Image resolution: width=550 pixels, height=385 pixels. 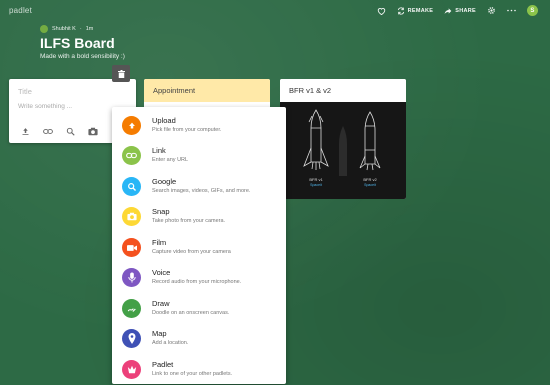 What do you see at coordinates (161, 303) in the screenshot?
I see `menu-item-label: Draw` at bounding box center [161, 303].